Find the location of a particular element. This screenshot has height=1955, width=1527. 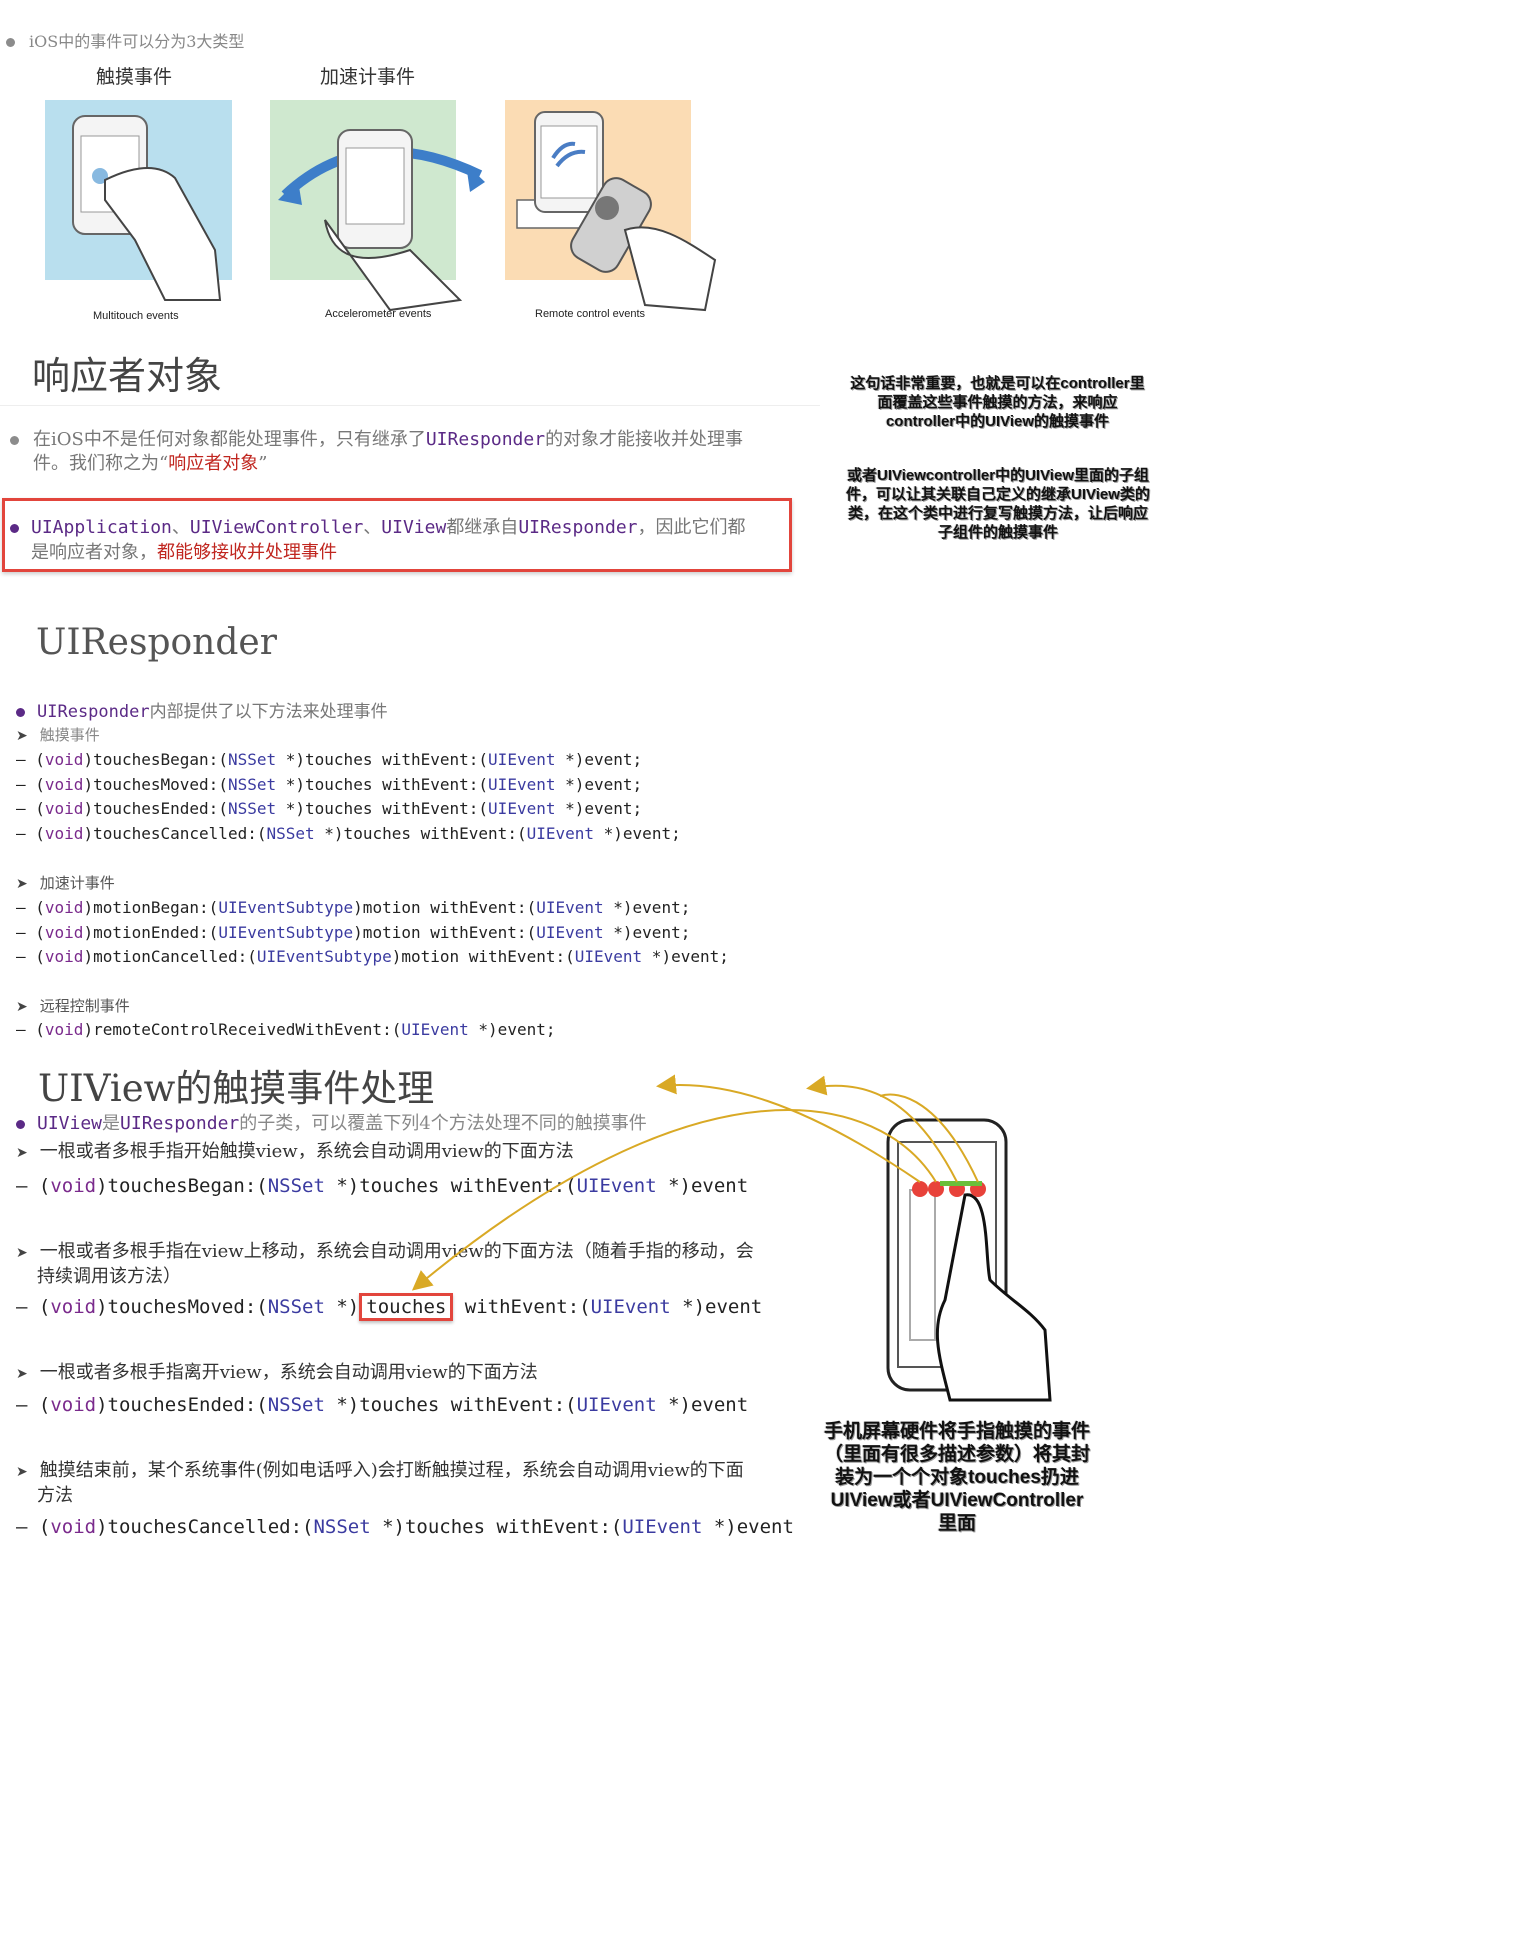

touches-highlight: touches is located at coordinates (406, 1307).